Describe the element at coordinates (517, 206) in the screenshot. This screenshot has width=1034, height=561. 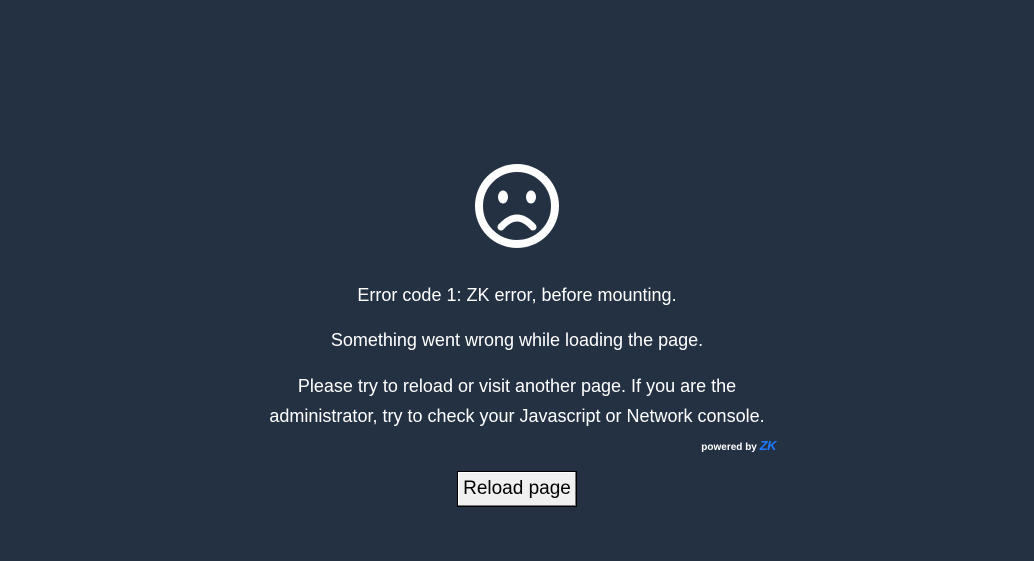
I see `sad-face-icon` at that location.